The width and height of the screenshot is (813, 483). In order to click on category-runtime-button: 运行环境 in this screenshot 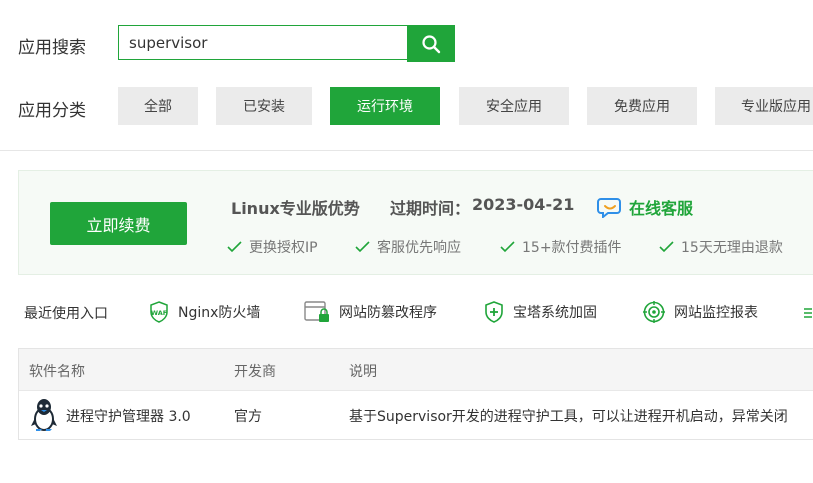, I will do `click(385, 106)`.